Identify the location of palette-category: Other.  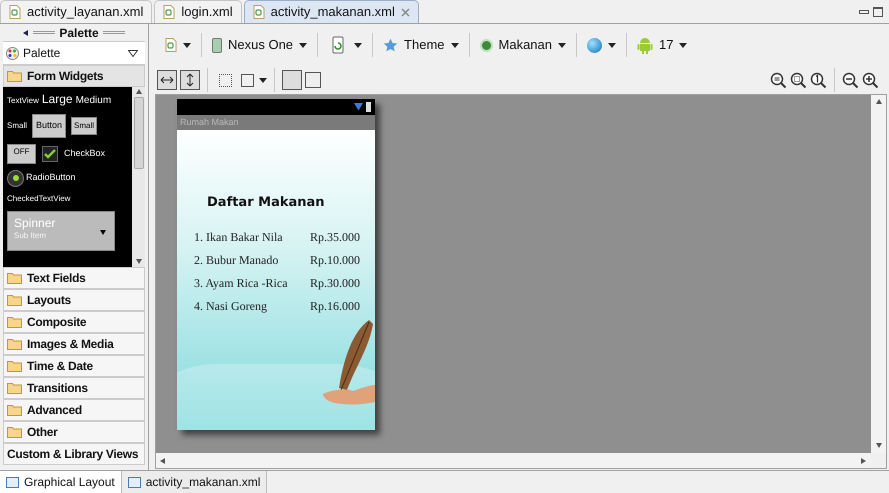
(74, 432).